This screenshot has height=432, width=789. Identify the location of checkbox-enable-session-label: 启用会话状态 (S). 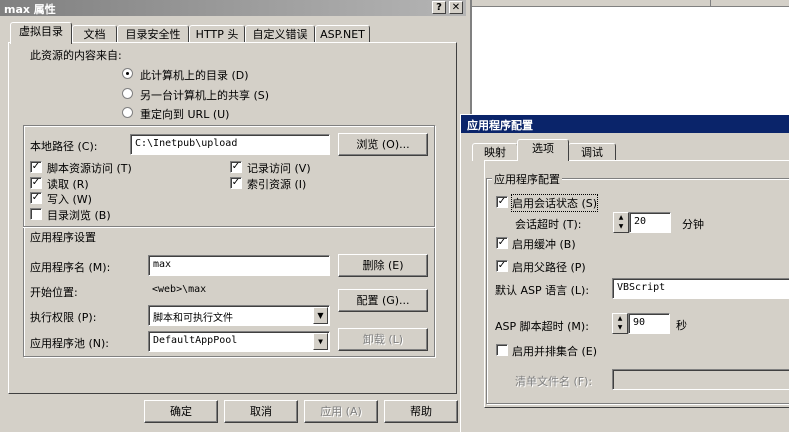
(554, 203).